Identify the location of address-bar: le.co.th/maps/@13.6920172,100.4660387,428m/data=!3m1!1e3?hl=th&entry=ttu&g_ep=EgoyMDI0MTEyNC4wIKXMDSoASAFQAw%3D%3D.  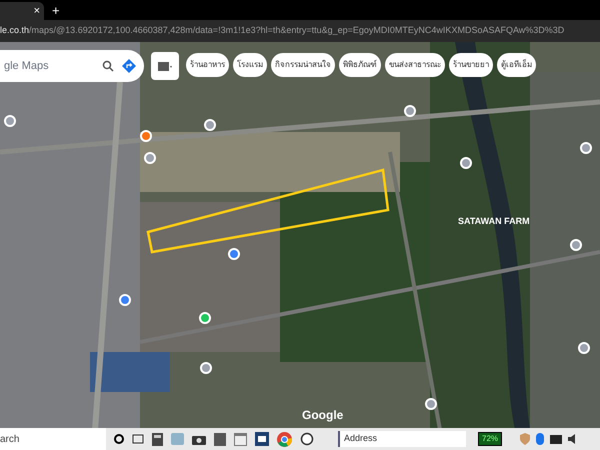
(300, 31).